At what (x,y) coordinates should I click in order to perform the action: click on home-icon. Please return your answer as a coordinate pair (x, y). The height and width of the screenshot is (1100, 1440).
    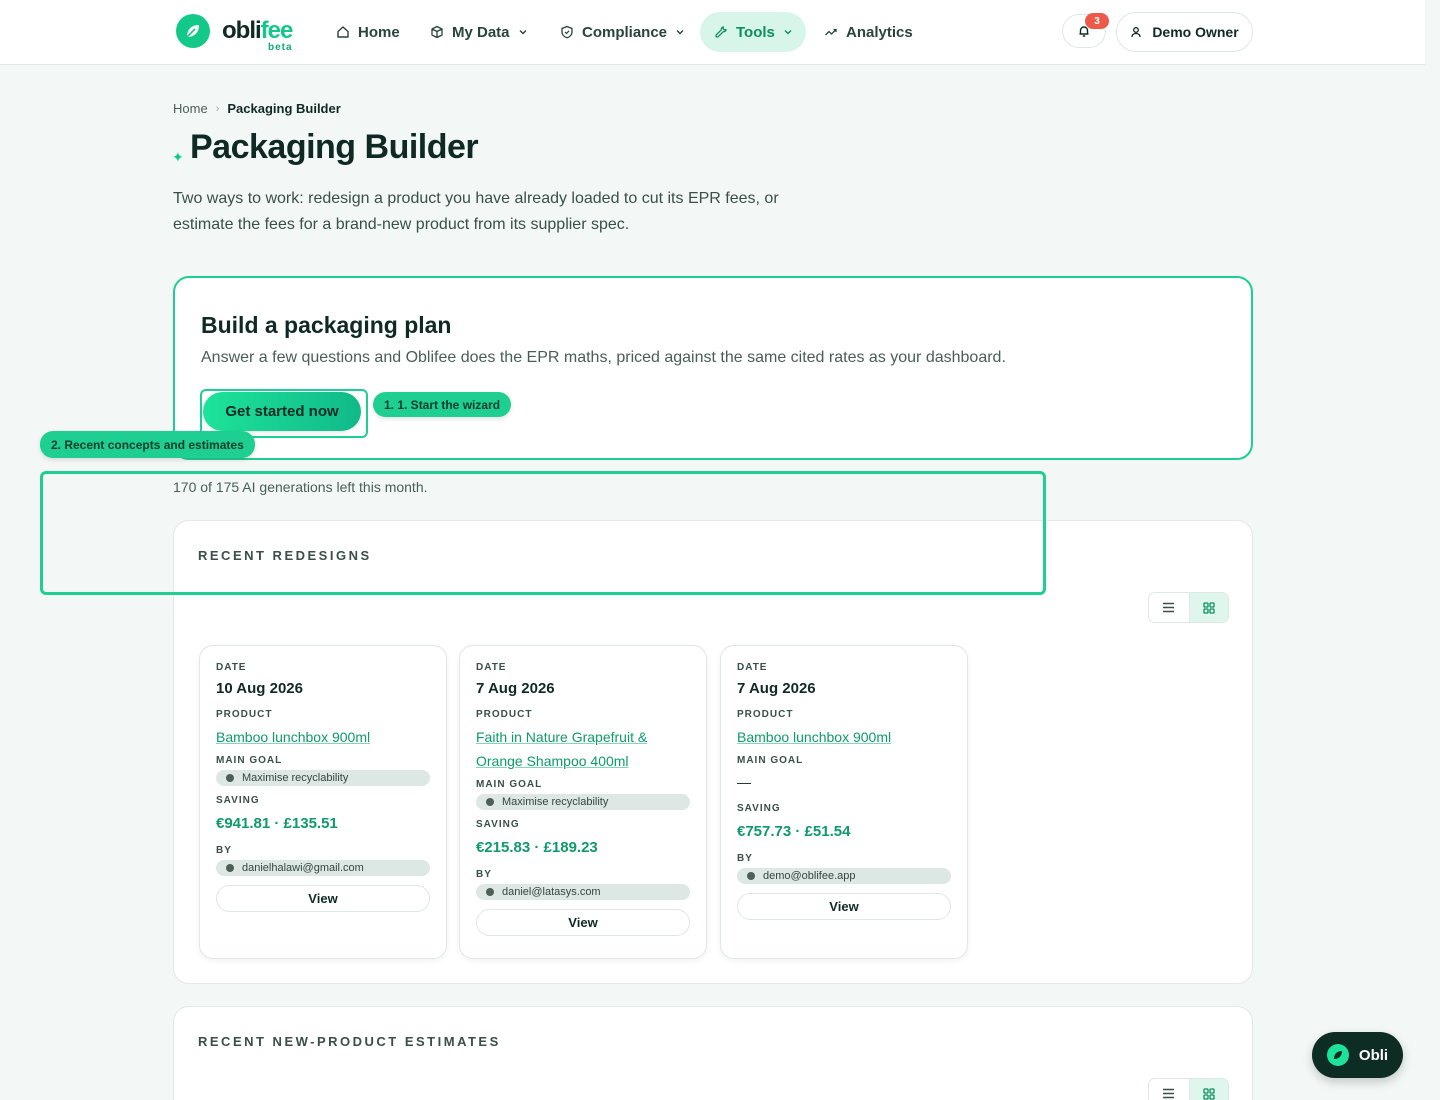
    Looking at the image, I should click on (343, 32).